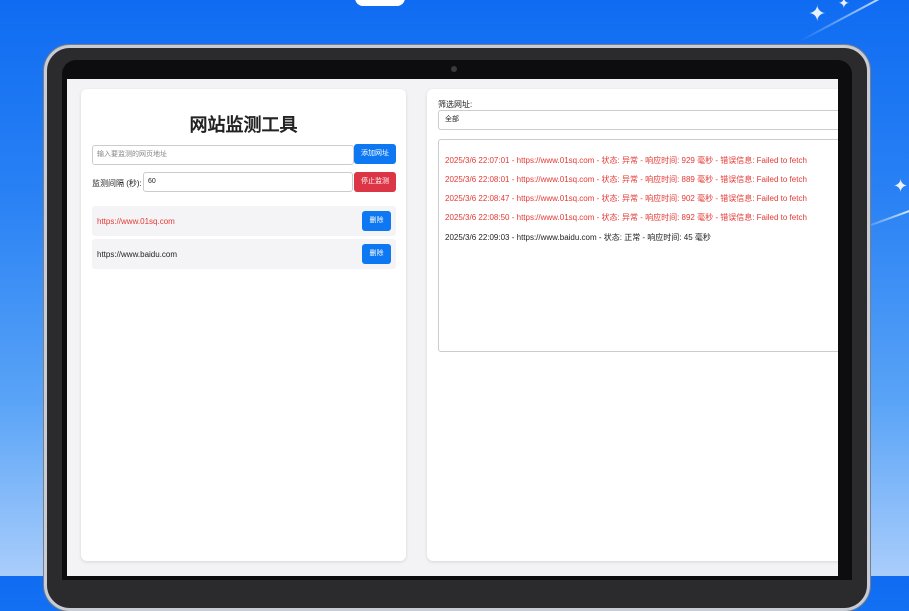  I want to click on add-url-button: 添加网址, so click(375, 154).